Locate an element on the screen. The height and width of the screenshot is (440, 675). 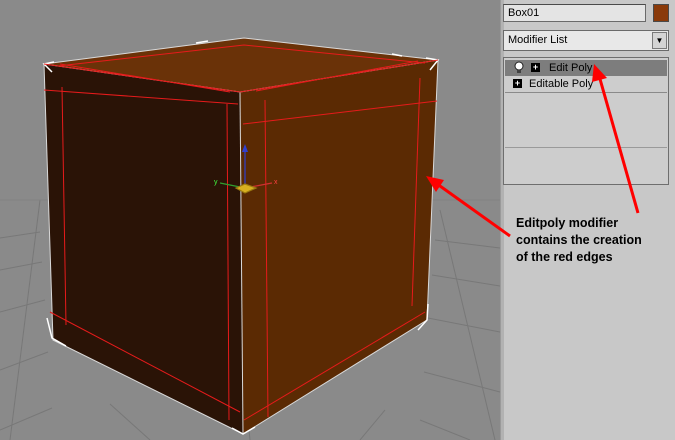
modifier-stack: + Edit Poly + Editable Poly is located at coordinates (586, 121).